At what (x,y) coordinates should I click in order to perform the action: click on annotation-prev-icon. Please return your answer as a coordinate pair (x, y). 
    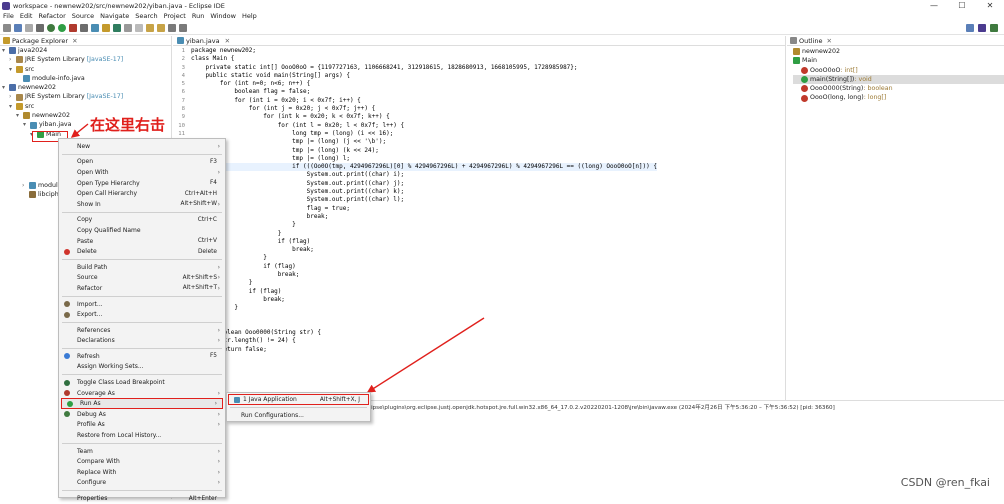
    Looking at the image, I should click on (161, 27).